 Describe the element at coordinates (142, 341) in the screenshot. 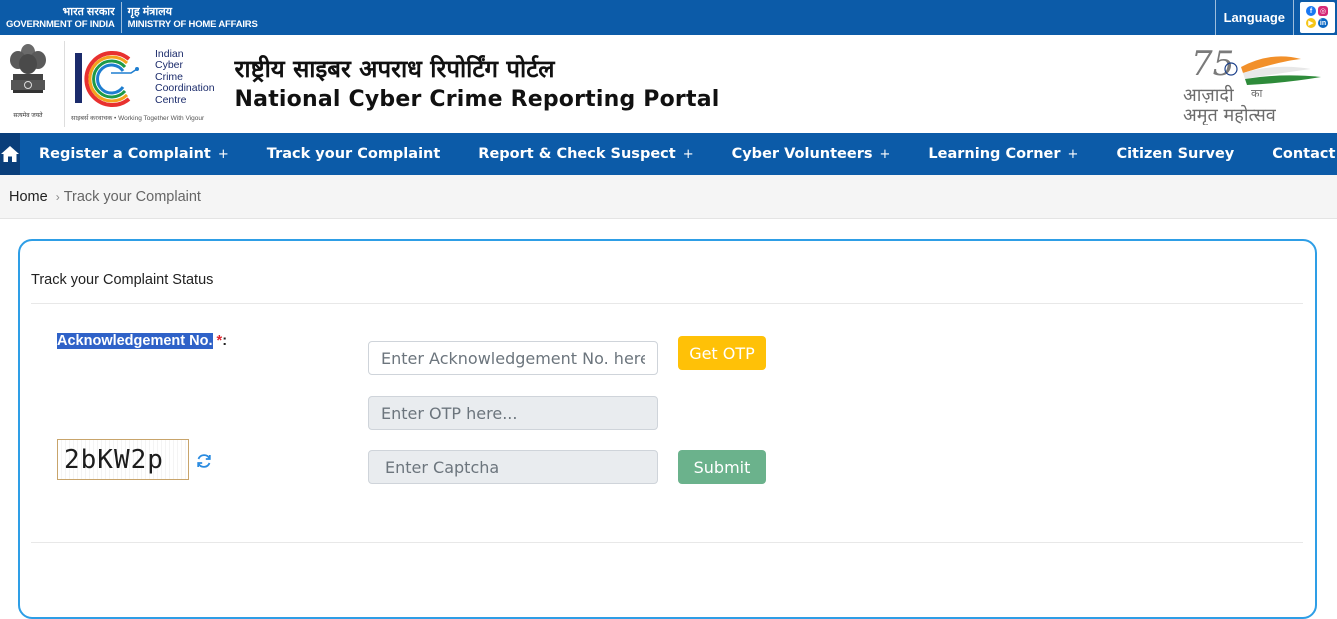

I see `acknowledgement-label: Acknowledgement No. *:` at that location.